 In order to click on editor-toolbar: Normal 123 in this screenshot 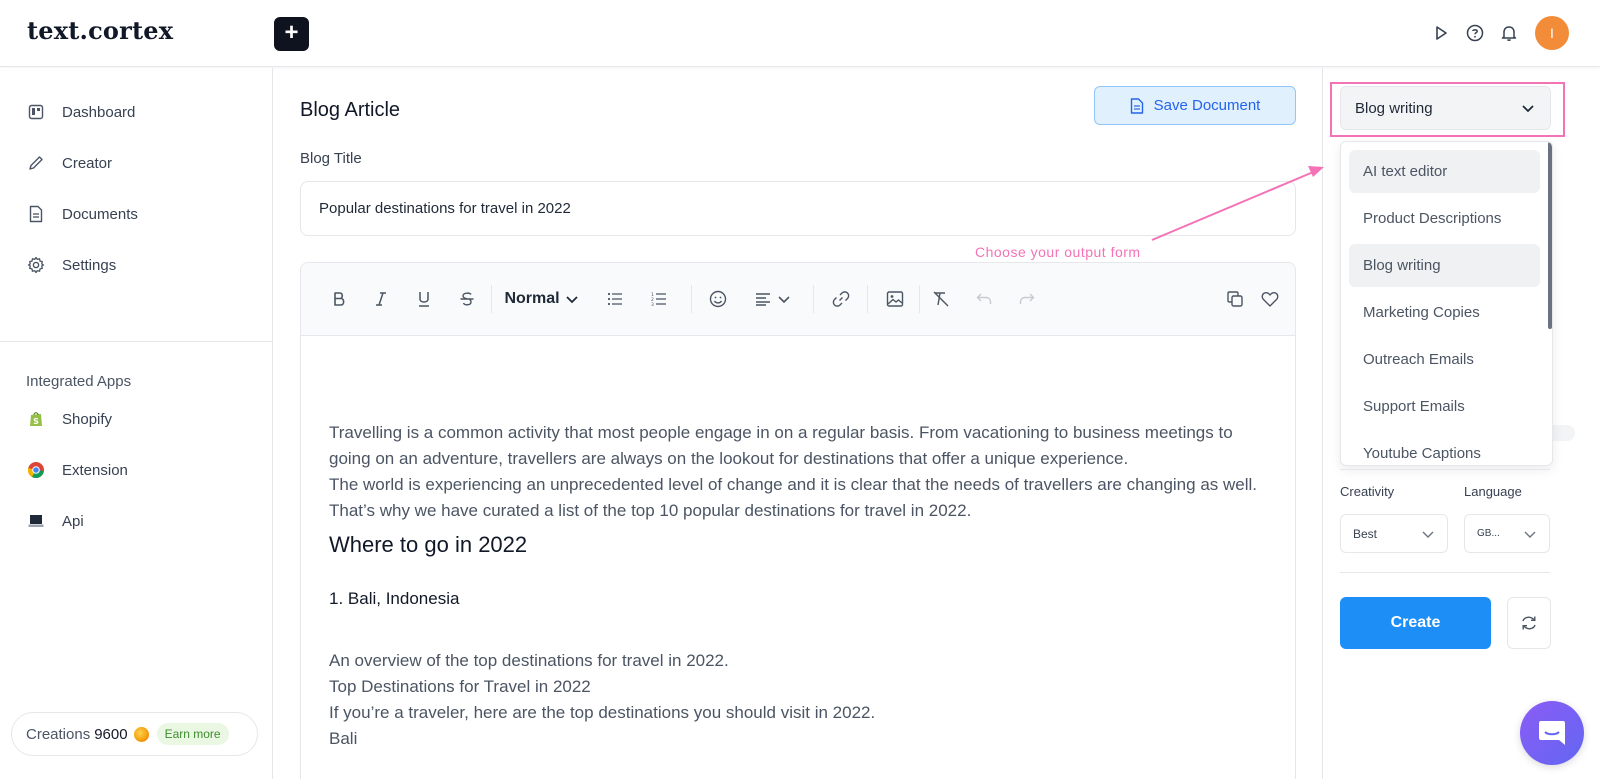, I will do `click(798, 299)`.